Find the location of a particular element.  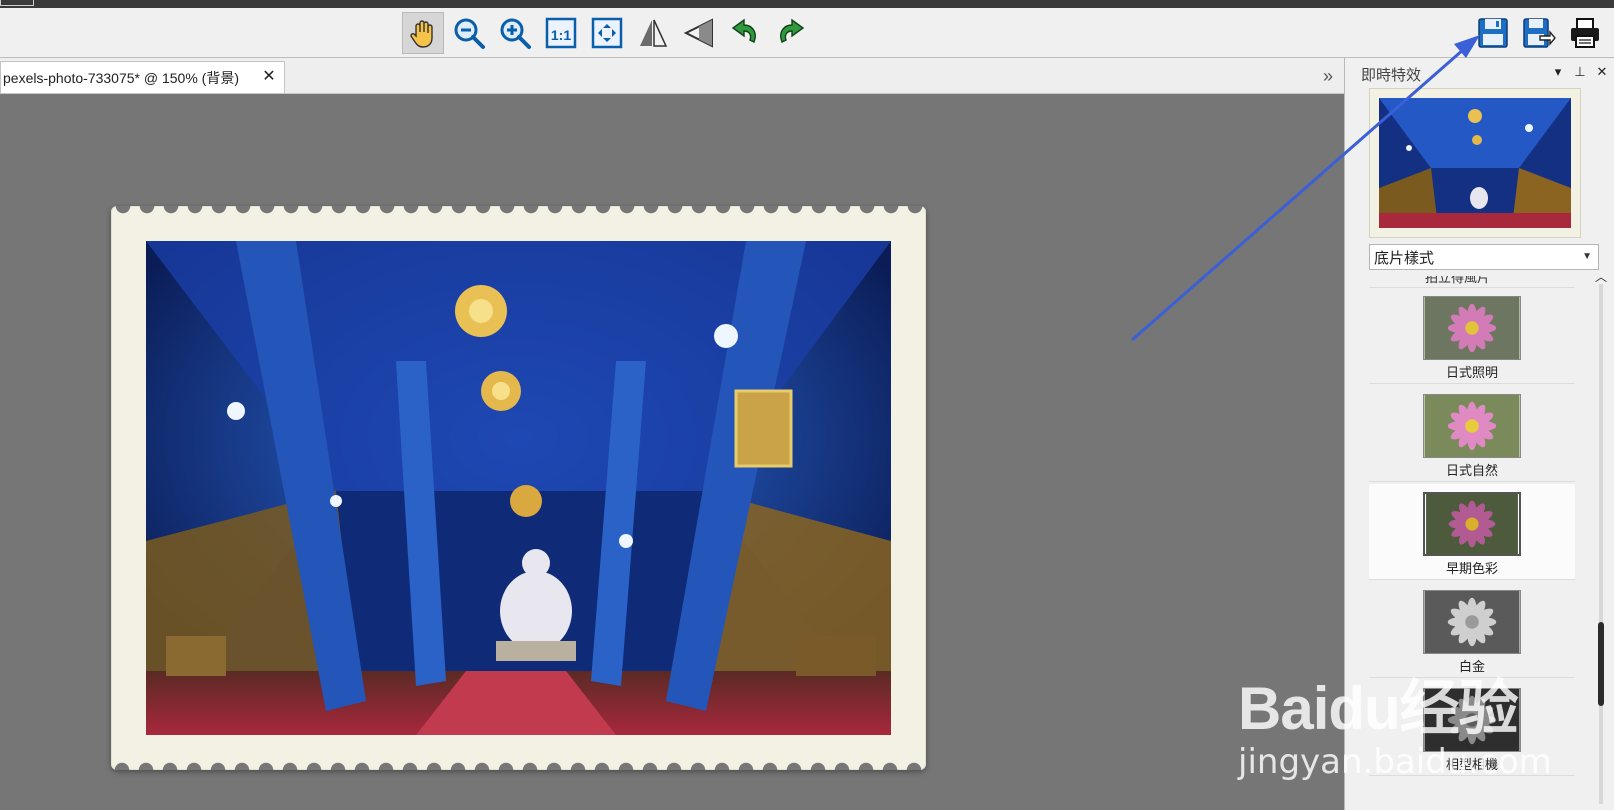

actual-size-text: 1:1 is located at coordinates (561, 35).